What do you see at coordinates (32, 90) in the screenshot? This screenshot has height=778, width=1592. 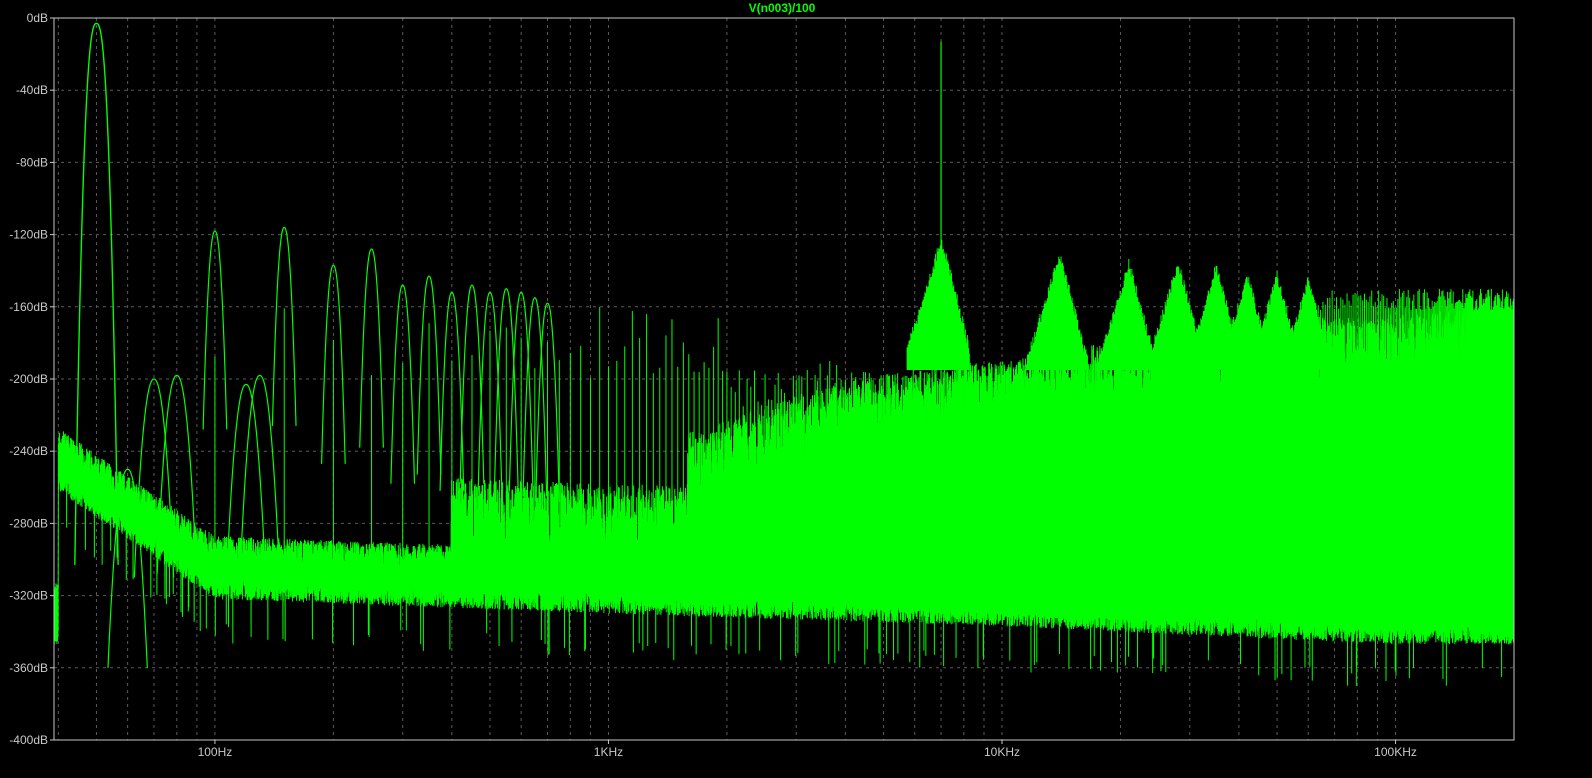 I see `y-tick-label: -40dB` at bounding box center [32, 90].